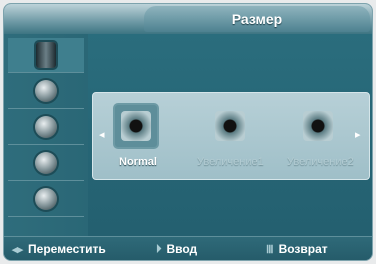  Describe the element at coordinates (102, 135) in the screenshot. I see `left-arrow-icon: ◂` at that location.